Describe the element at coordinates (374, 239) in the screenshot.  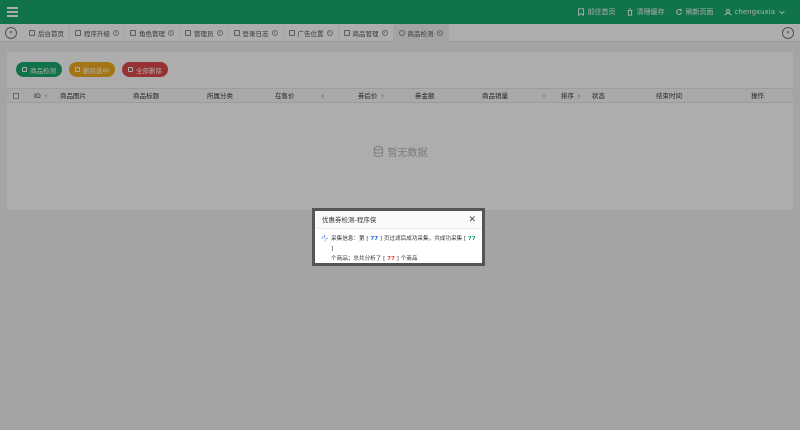
I see `page-number: 77` at that location.